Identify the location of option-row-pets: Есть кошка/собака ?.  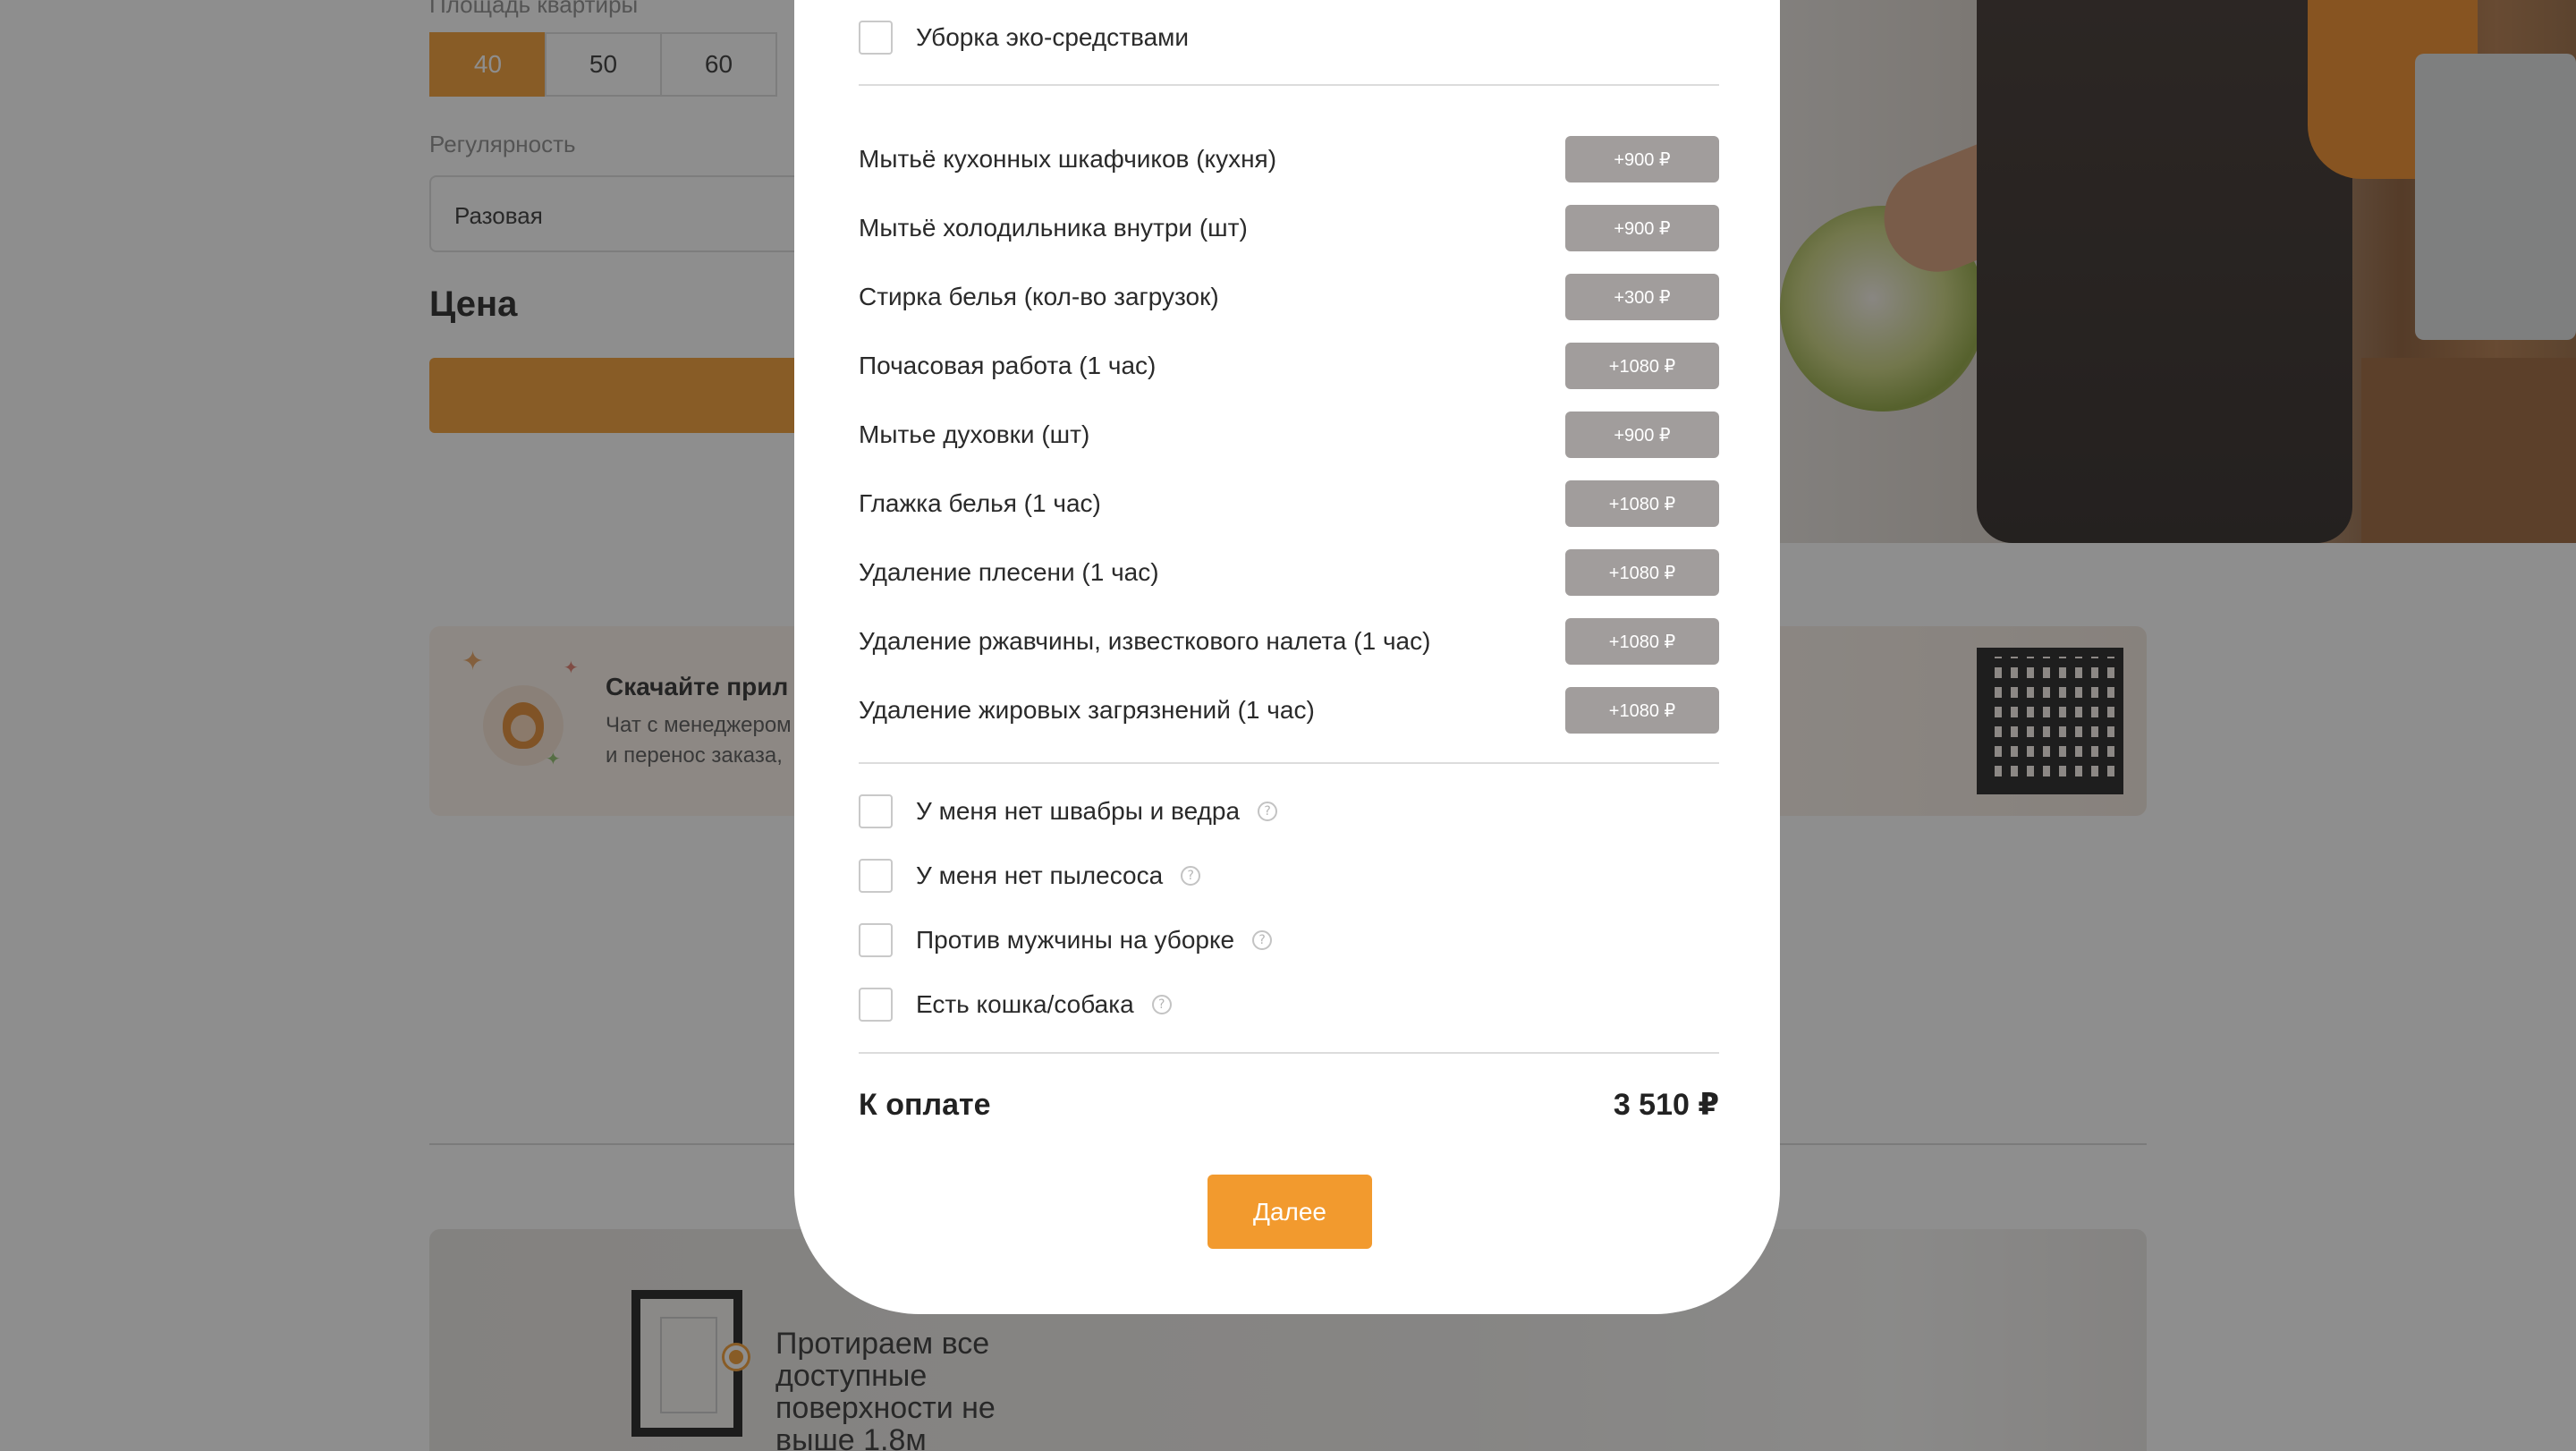
(1015, 1005).